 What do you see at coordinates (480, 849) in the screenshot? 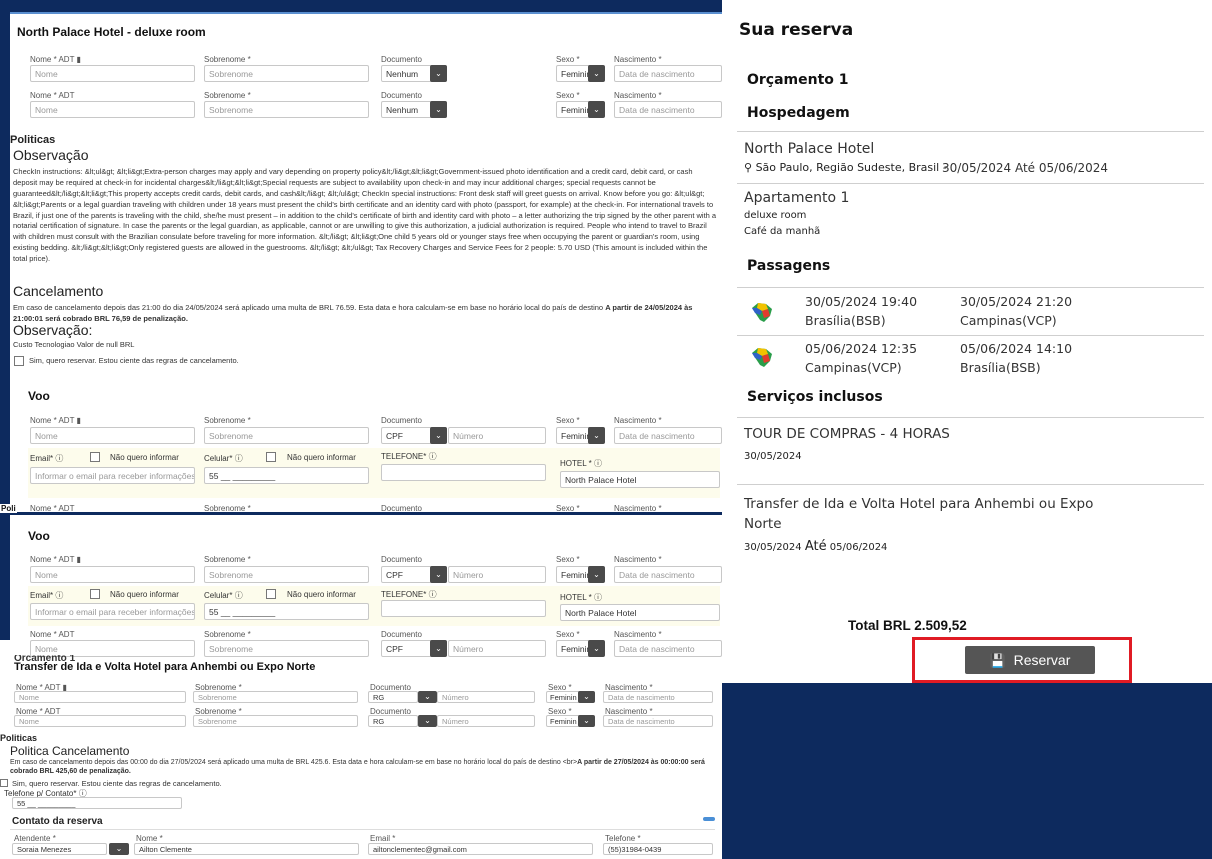
I see `email-contato-input: ailtonclementec@gmail.com` at bounding box center [480, 849].